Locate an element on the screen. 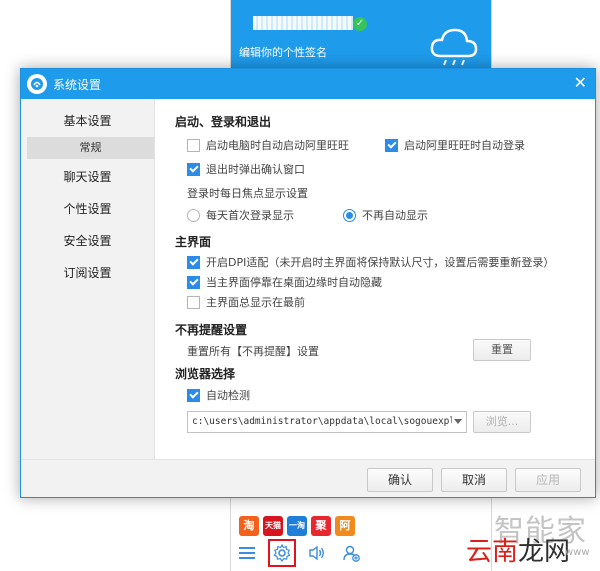 Image resolution: width=600 pixels, height=571 pixels. reset-button: 重置 is located at coordinates (502, 350).